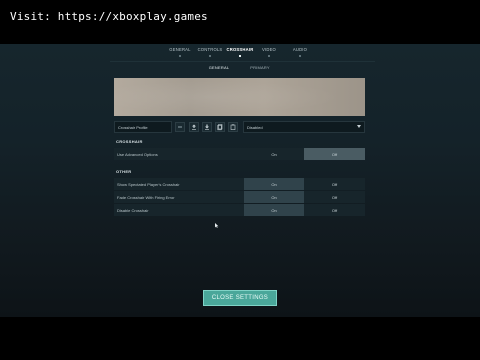 The height and width of the screenshot is (360, 480). I want to click on close-settings-button: CLOSE SETTINGS, so click(240, 298).